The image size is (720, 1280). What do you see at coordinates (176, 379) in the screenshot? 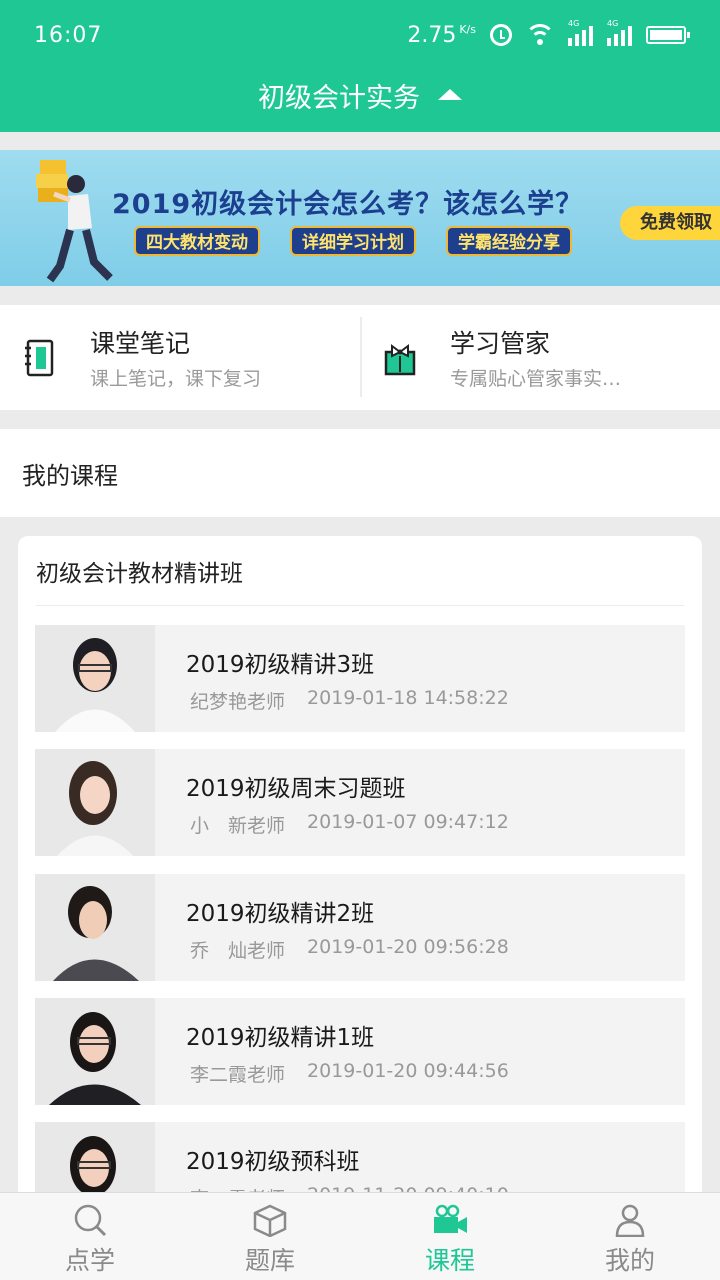
I see `quick-link-subtitle: 课上笔记，课下复习` at bounding box center [176, 379].